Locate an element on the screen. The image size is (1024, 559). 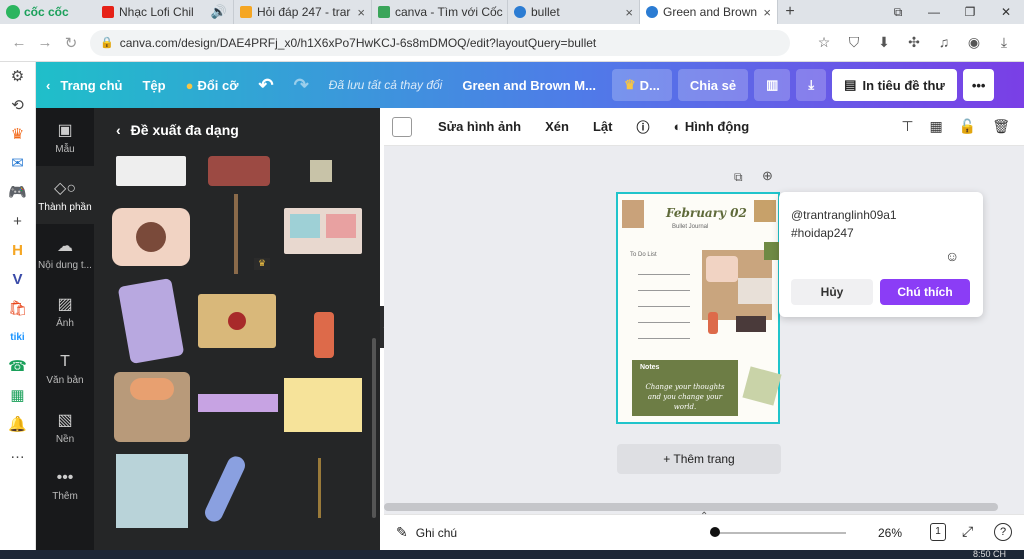
restore-icon: ⧉ is located at coordinates (898, 12).